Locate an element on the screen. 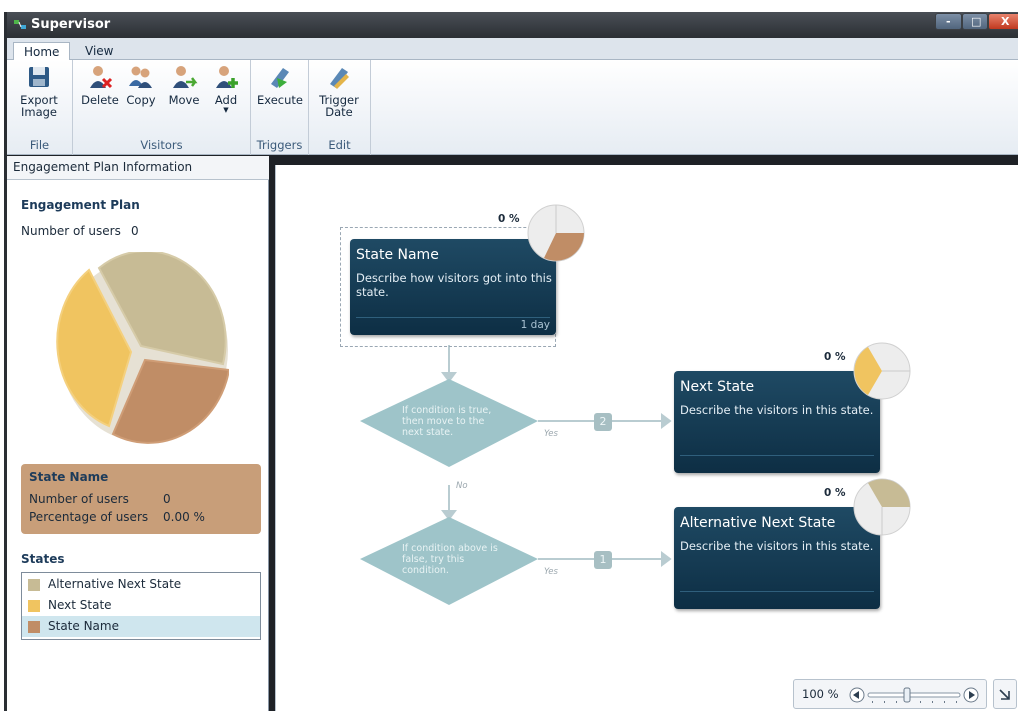 The width and height of the screenshot is (1018, 711). dropdown-arrow-icon: ▼ is located at coordinates (226, 110).